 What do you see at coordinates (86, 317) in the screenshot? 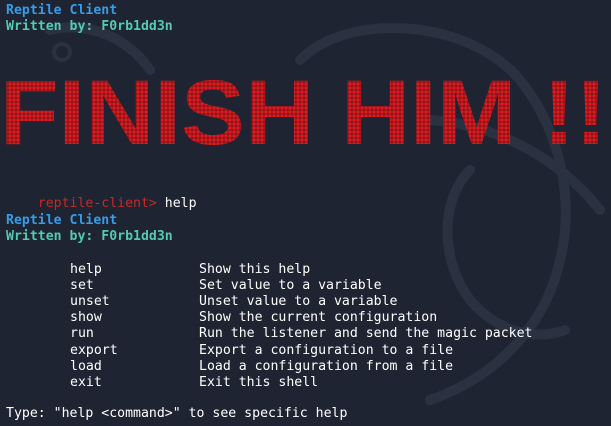
I see `help-command: show` at bounding box center [86, 317].